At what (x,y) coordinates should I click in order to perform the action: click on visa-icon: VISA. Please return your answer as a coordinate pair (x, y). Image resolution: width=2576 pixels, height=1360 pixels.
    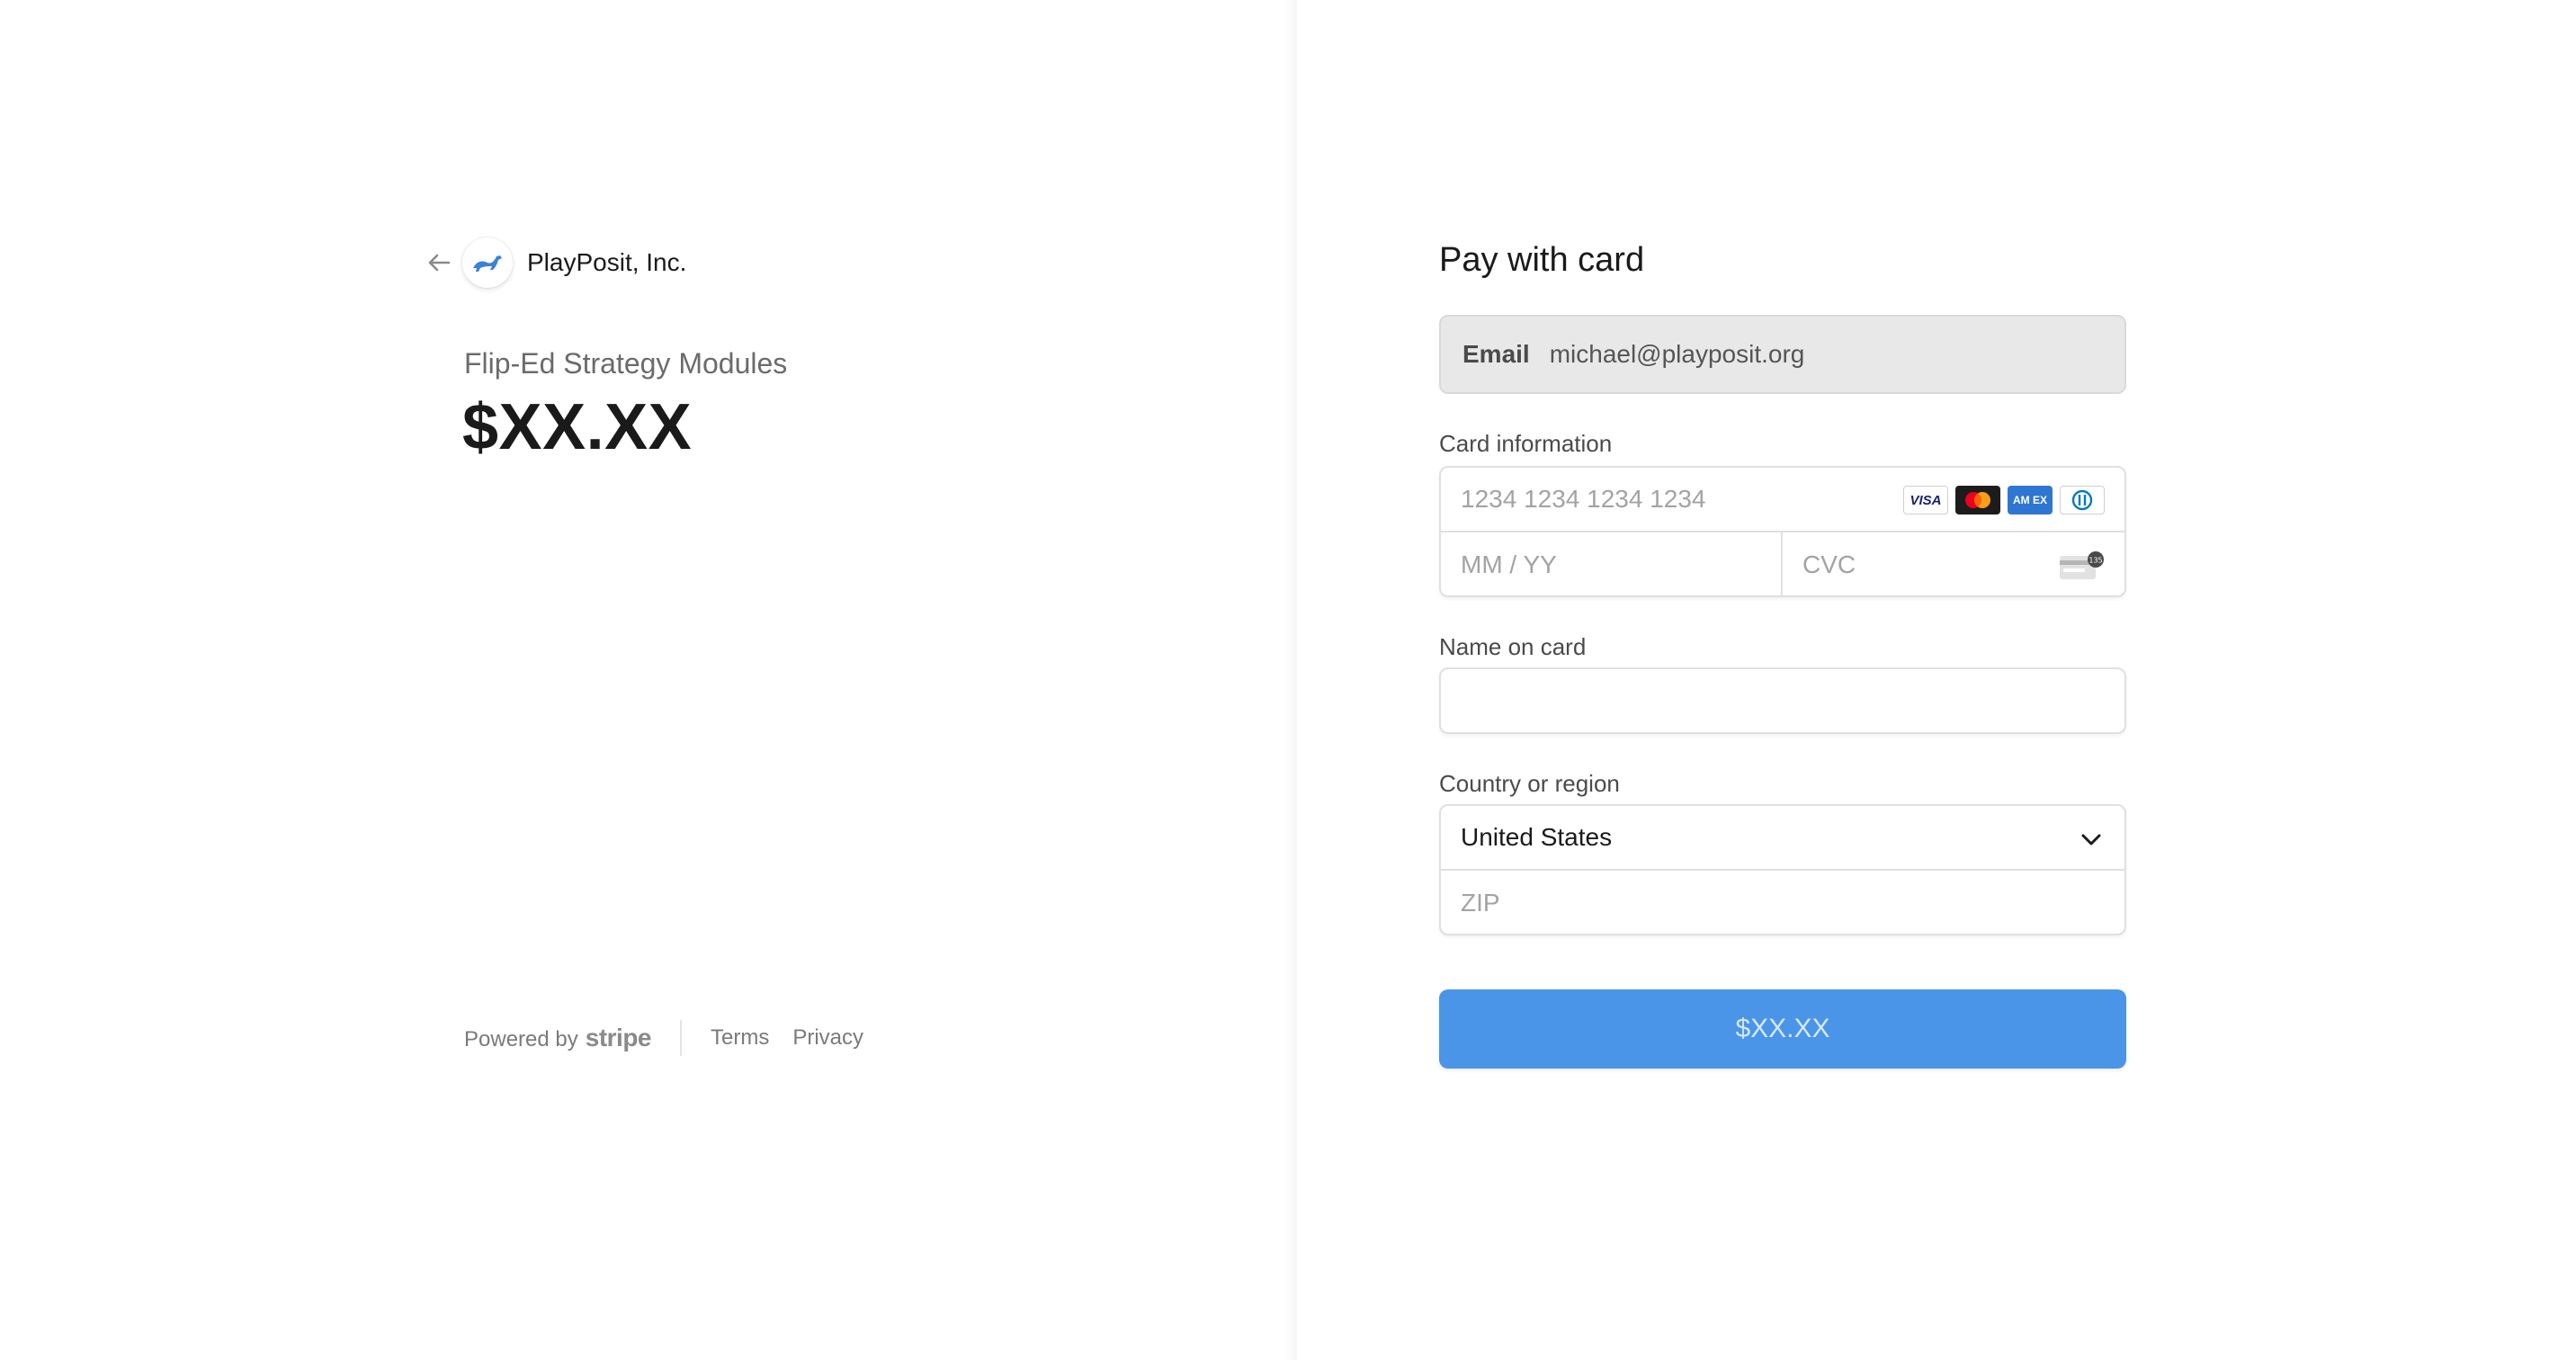
    Looking at the image, I should click on (1925, 500).